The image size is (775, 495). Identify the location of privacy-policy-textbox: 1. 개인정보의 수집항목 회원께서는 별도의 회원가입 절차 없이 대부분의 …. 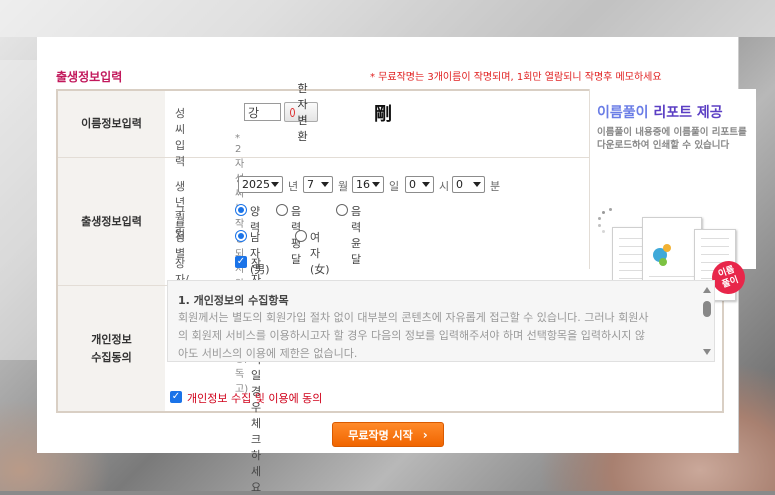
(441, 321).